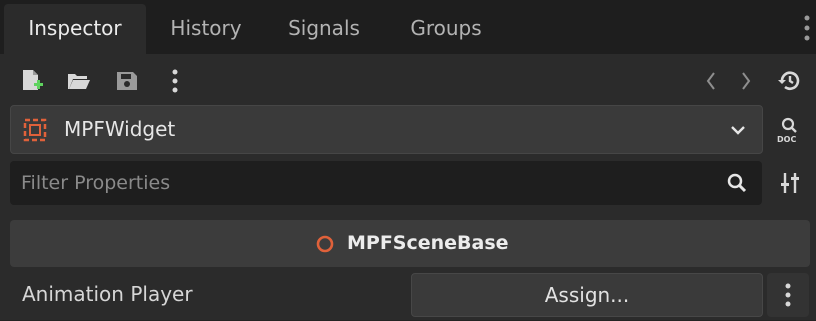  What do you see at coordinates (738, 130) in the screenshot?
I see `chevron-down-icon` at bounding box center [738, 130].